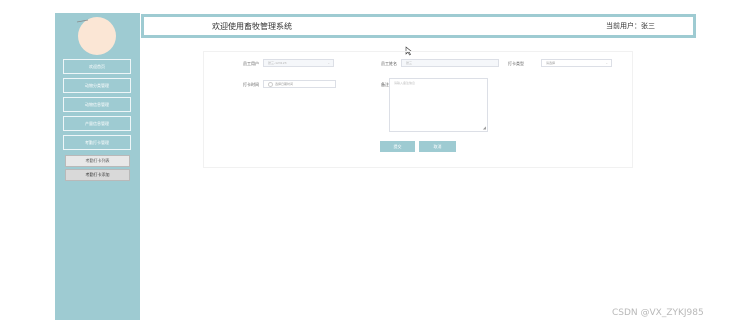  What do you see at coordinates (252, 26) in the screenshot?
I see `page-title: 欢迎使用畜牧管理系统` at bounding box center [252, 26].